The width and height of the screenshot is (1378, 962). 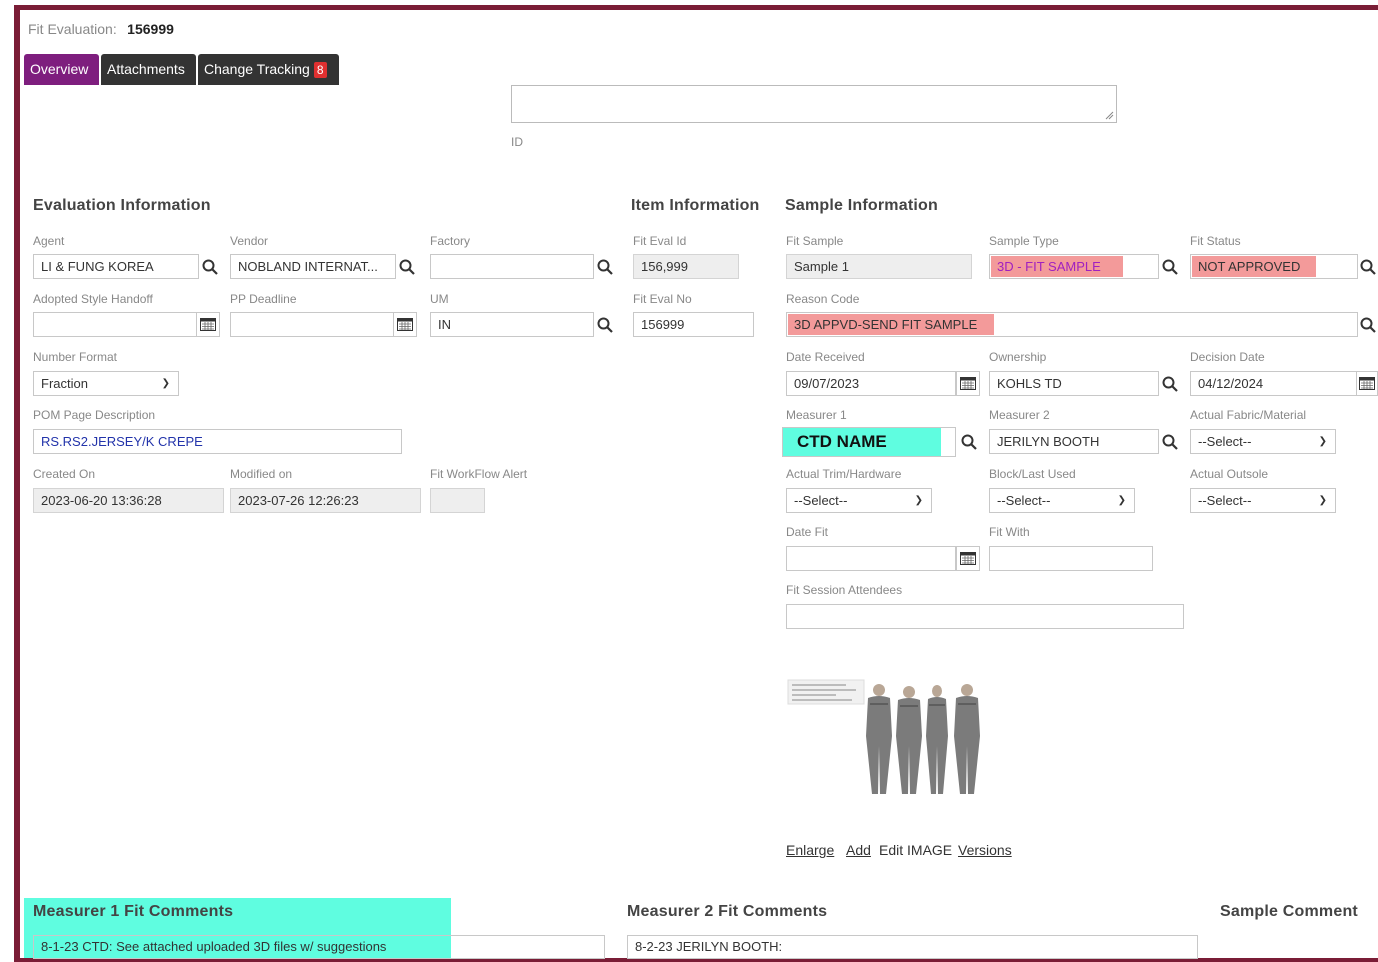 What do you see at coordinates (985, 850) in the screenshot?
I see `versions-link: Versions` at bounding box center [985, 850].